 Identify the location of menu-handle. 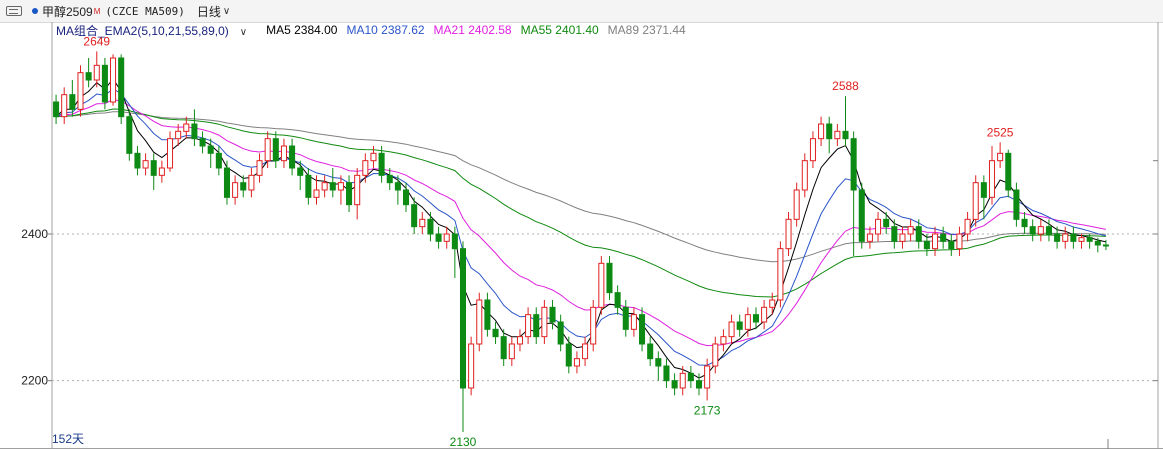
(16, 11).